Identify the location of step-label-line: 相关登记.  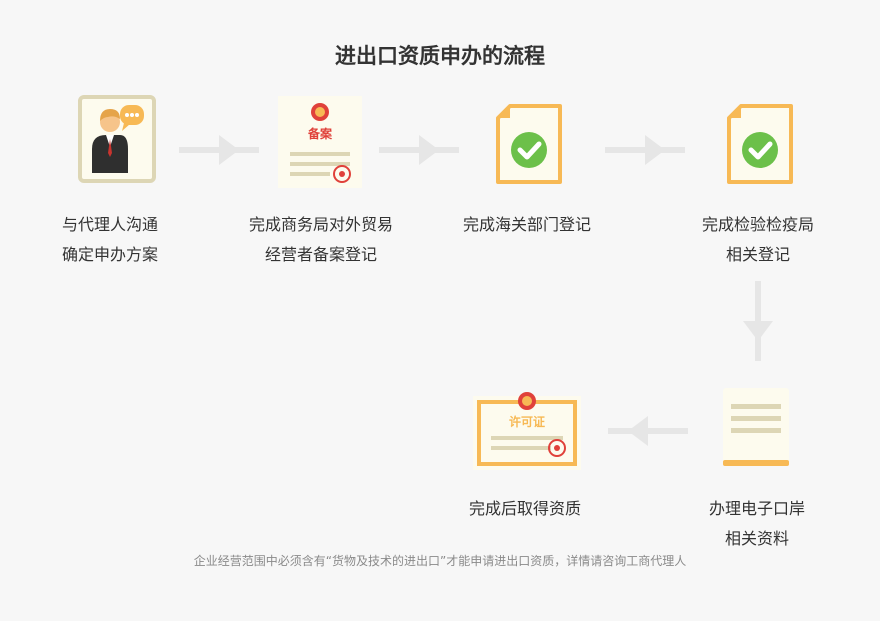
(757, 254).